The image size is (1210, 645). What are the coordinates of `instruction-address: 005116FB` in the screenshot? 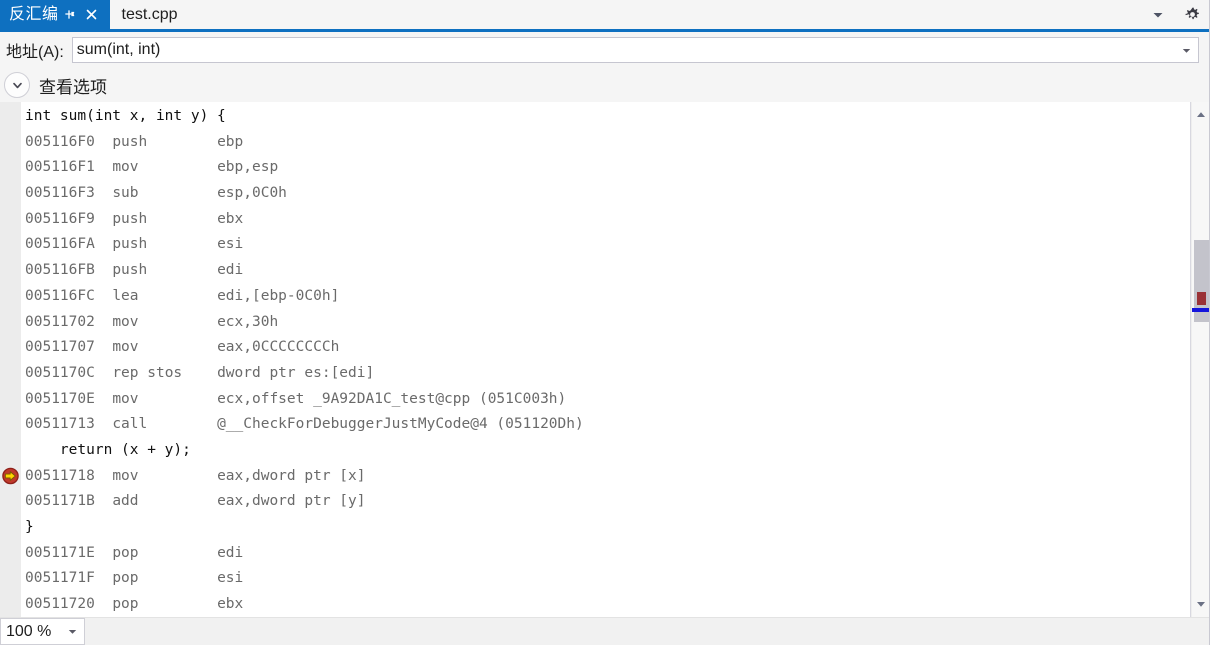 It's located at (69, 270).